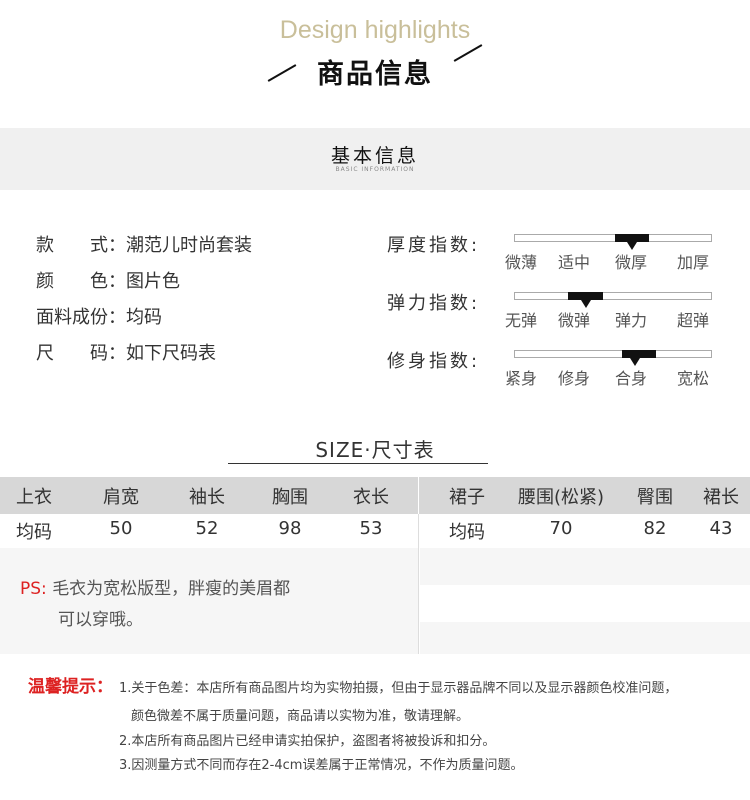 Image resolution: width=750 pixels, height=800 pixels. I want to click on info-label: 颜 色：, so click(81, 281).